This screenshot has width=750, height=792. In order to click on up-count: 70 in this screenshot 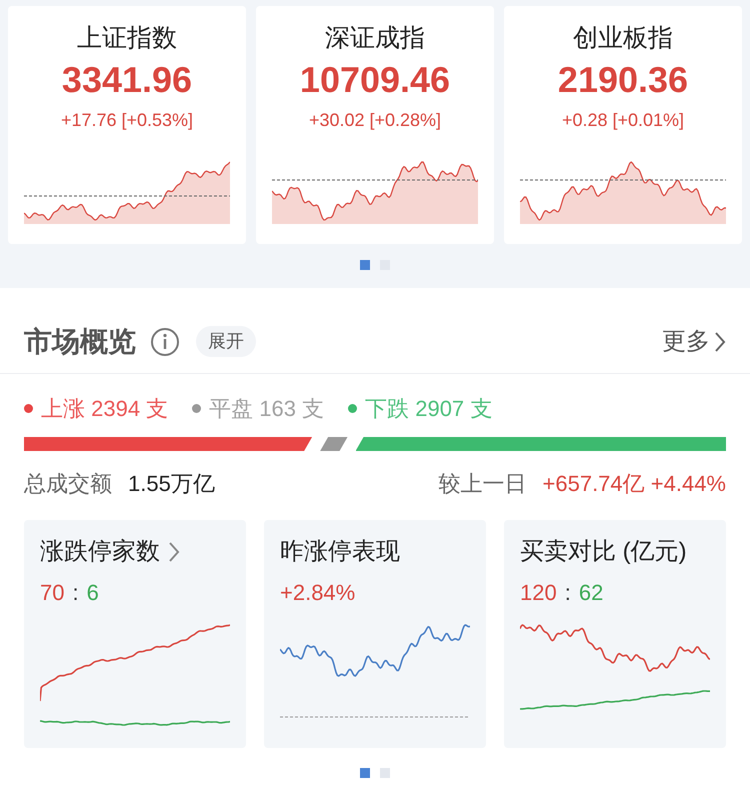, I will do `click(52, 593)`.